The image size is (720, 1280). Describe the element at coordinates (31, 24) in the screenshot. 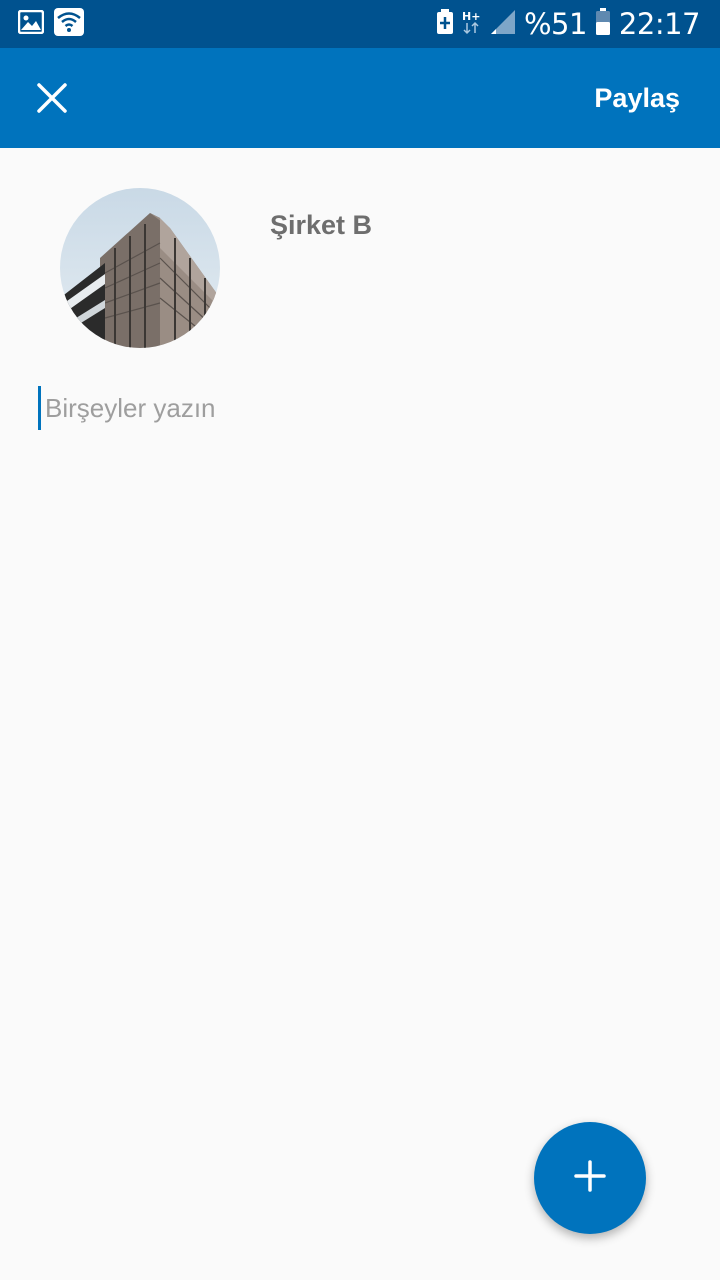

I see `image-icon` at that location.